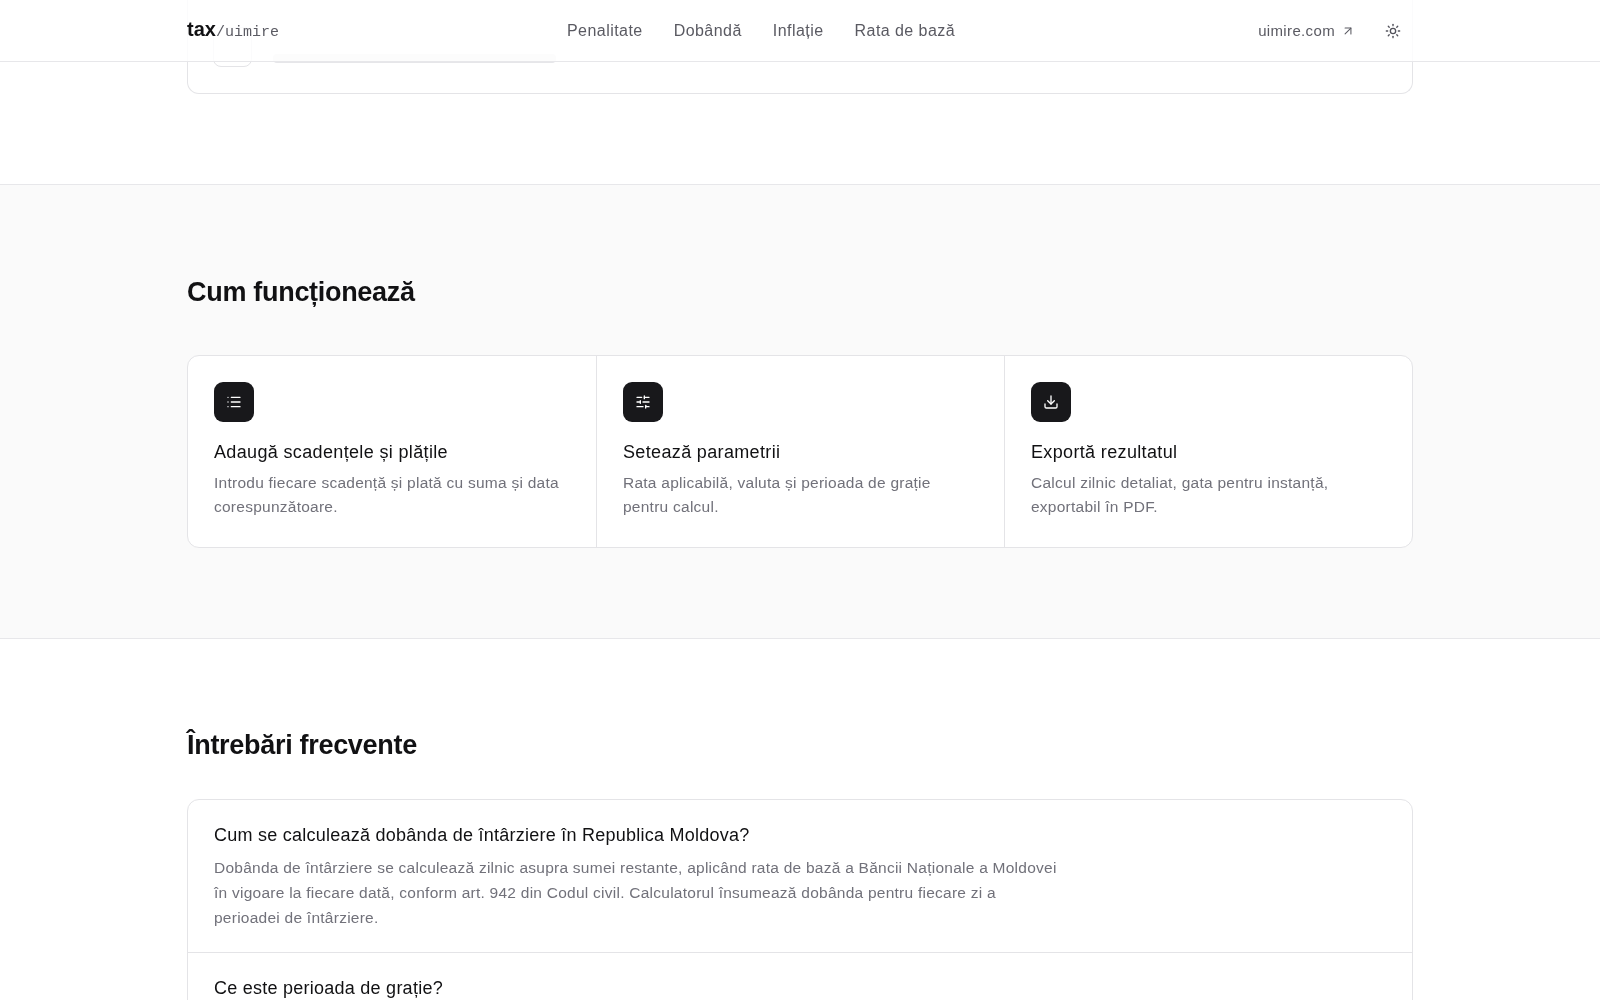  What do you see at coordinates (234, 402) in the screenshot?
I see `list-icon` at bounding box center [234, 402].